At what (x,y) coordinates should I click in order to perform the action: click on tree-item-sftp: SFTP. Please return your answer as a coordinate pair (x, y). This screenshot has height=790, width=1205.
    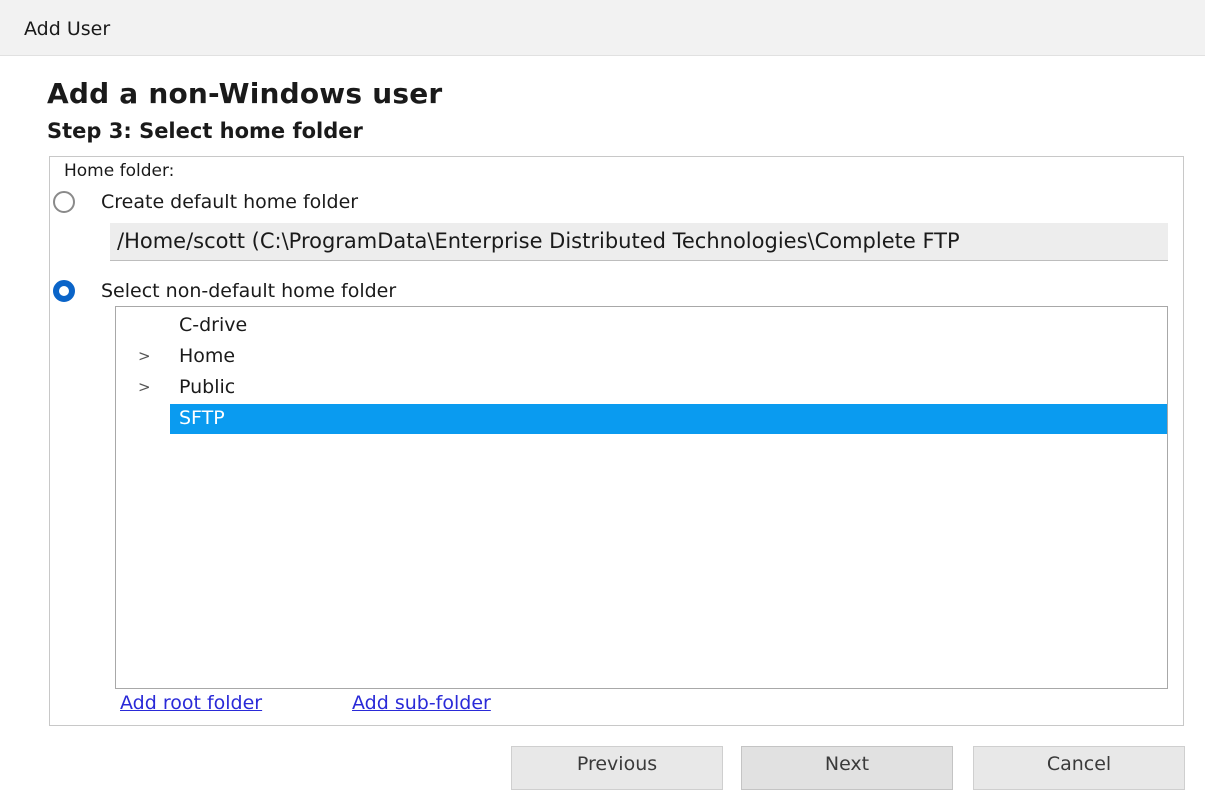
    Looking at the image, I should click on (641, 419).